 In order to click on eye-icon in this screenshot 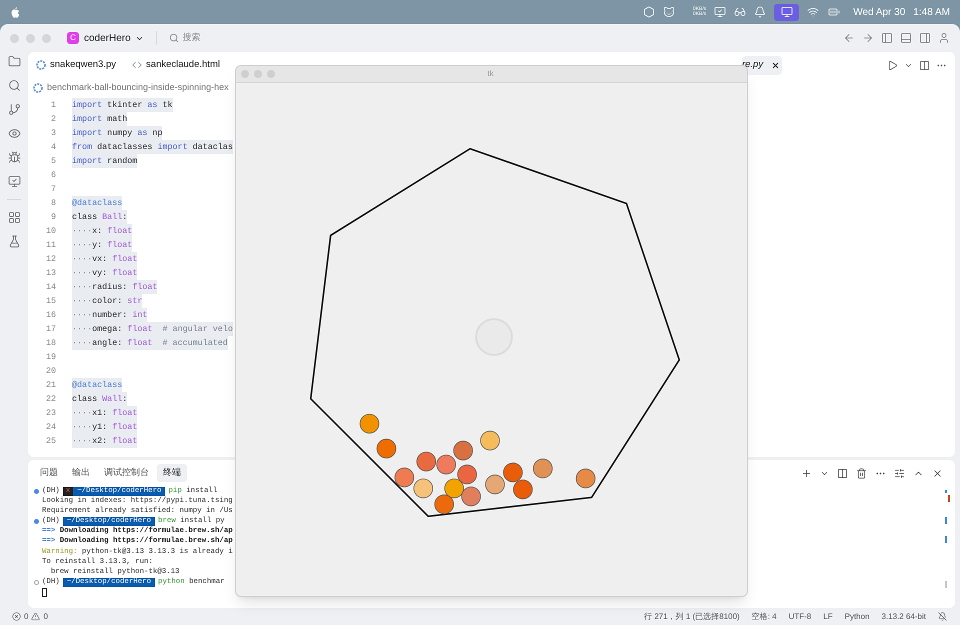, I will do `click(14, 133)`.